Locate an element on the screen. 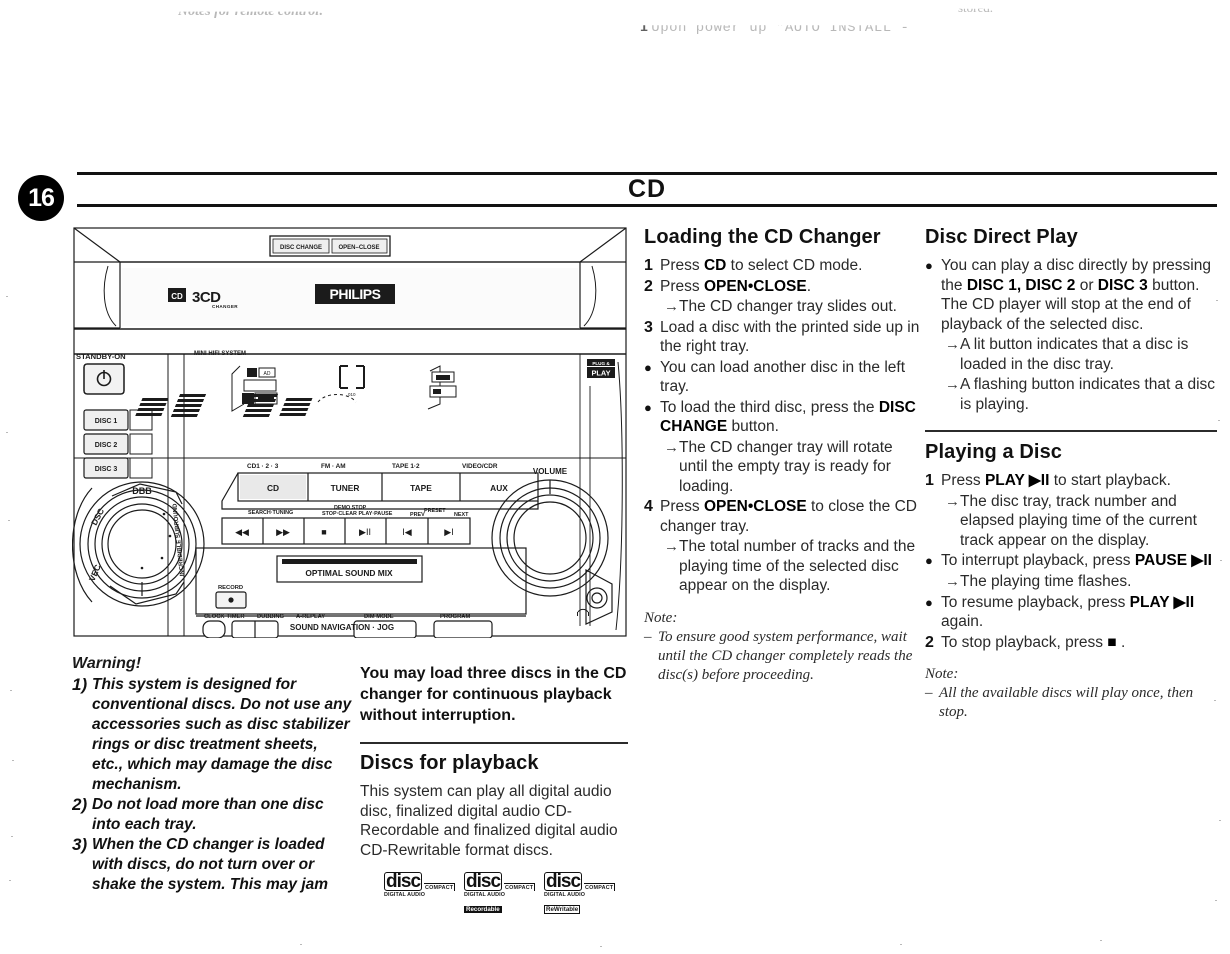  next-label: NEXT is located at coordinates (461, 515).